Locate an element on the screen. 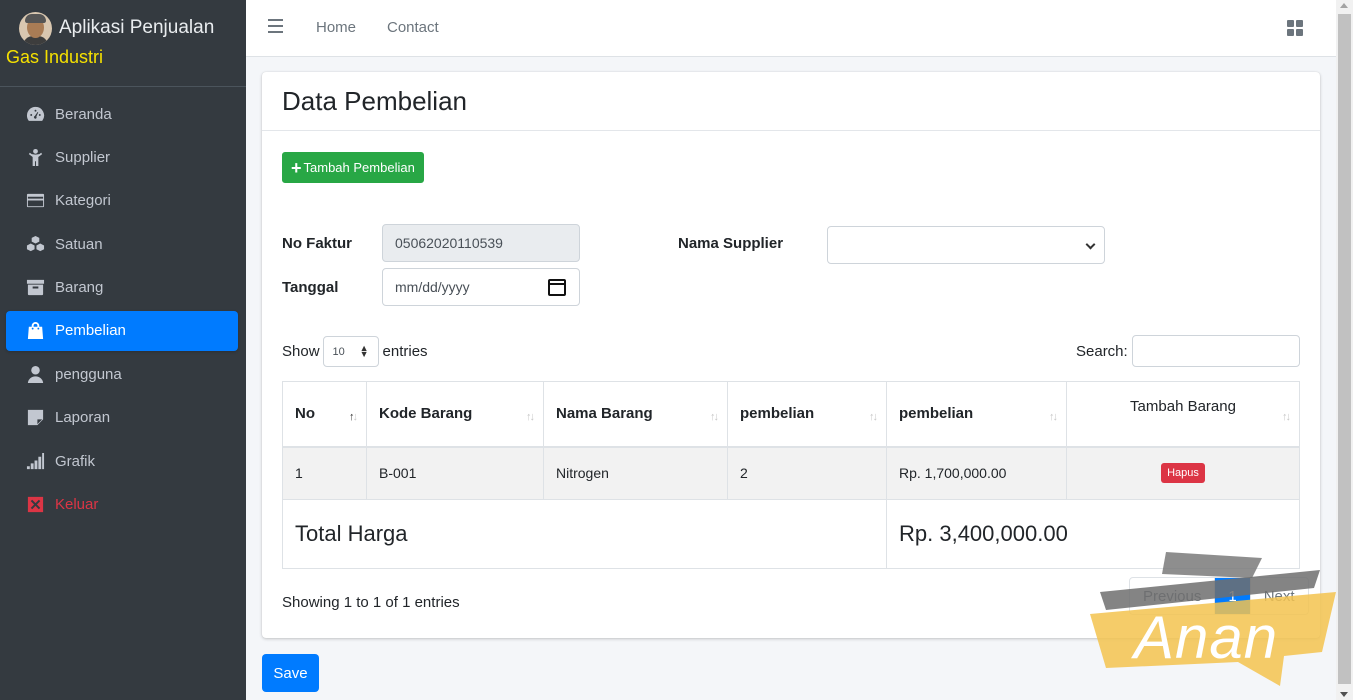  tambah-pembelian-label: Tambah Pembelian is located at coordinates (359, 167).